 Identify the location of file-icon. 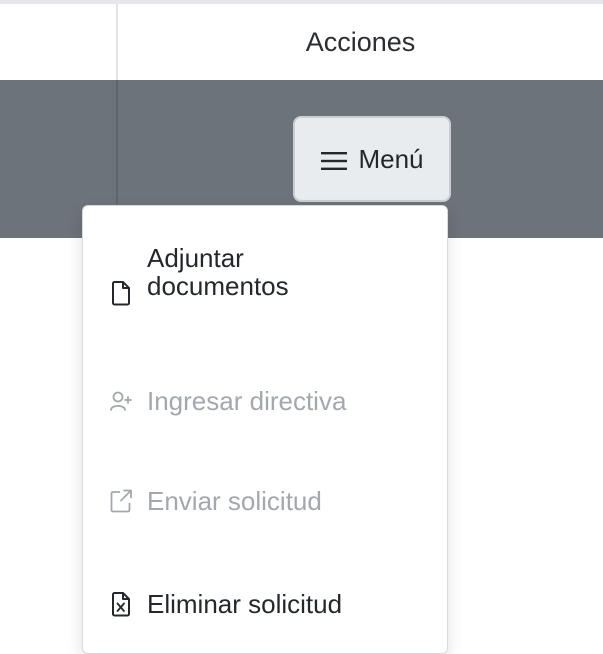
(121, 293).